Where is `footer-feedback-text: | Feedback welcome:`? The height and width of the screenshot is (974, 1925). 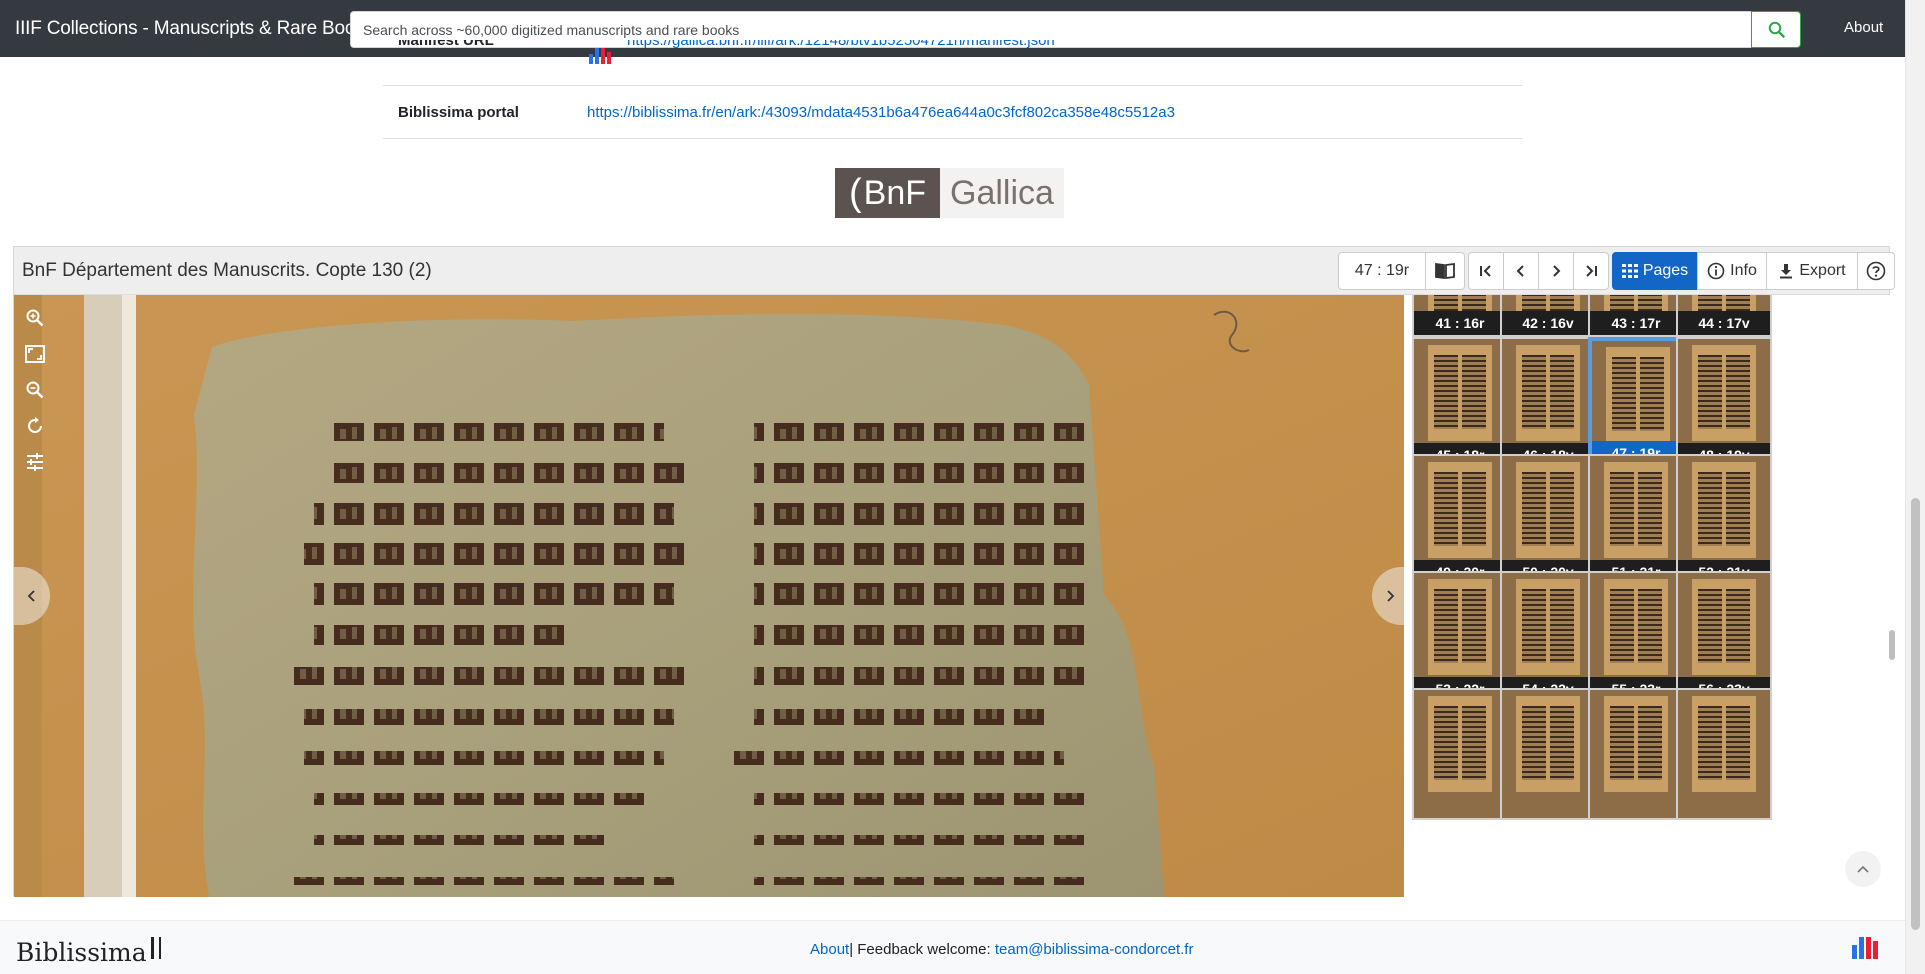 footer-feedback-text: | Feedback welcome: is located at coordinates (922, 949).